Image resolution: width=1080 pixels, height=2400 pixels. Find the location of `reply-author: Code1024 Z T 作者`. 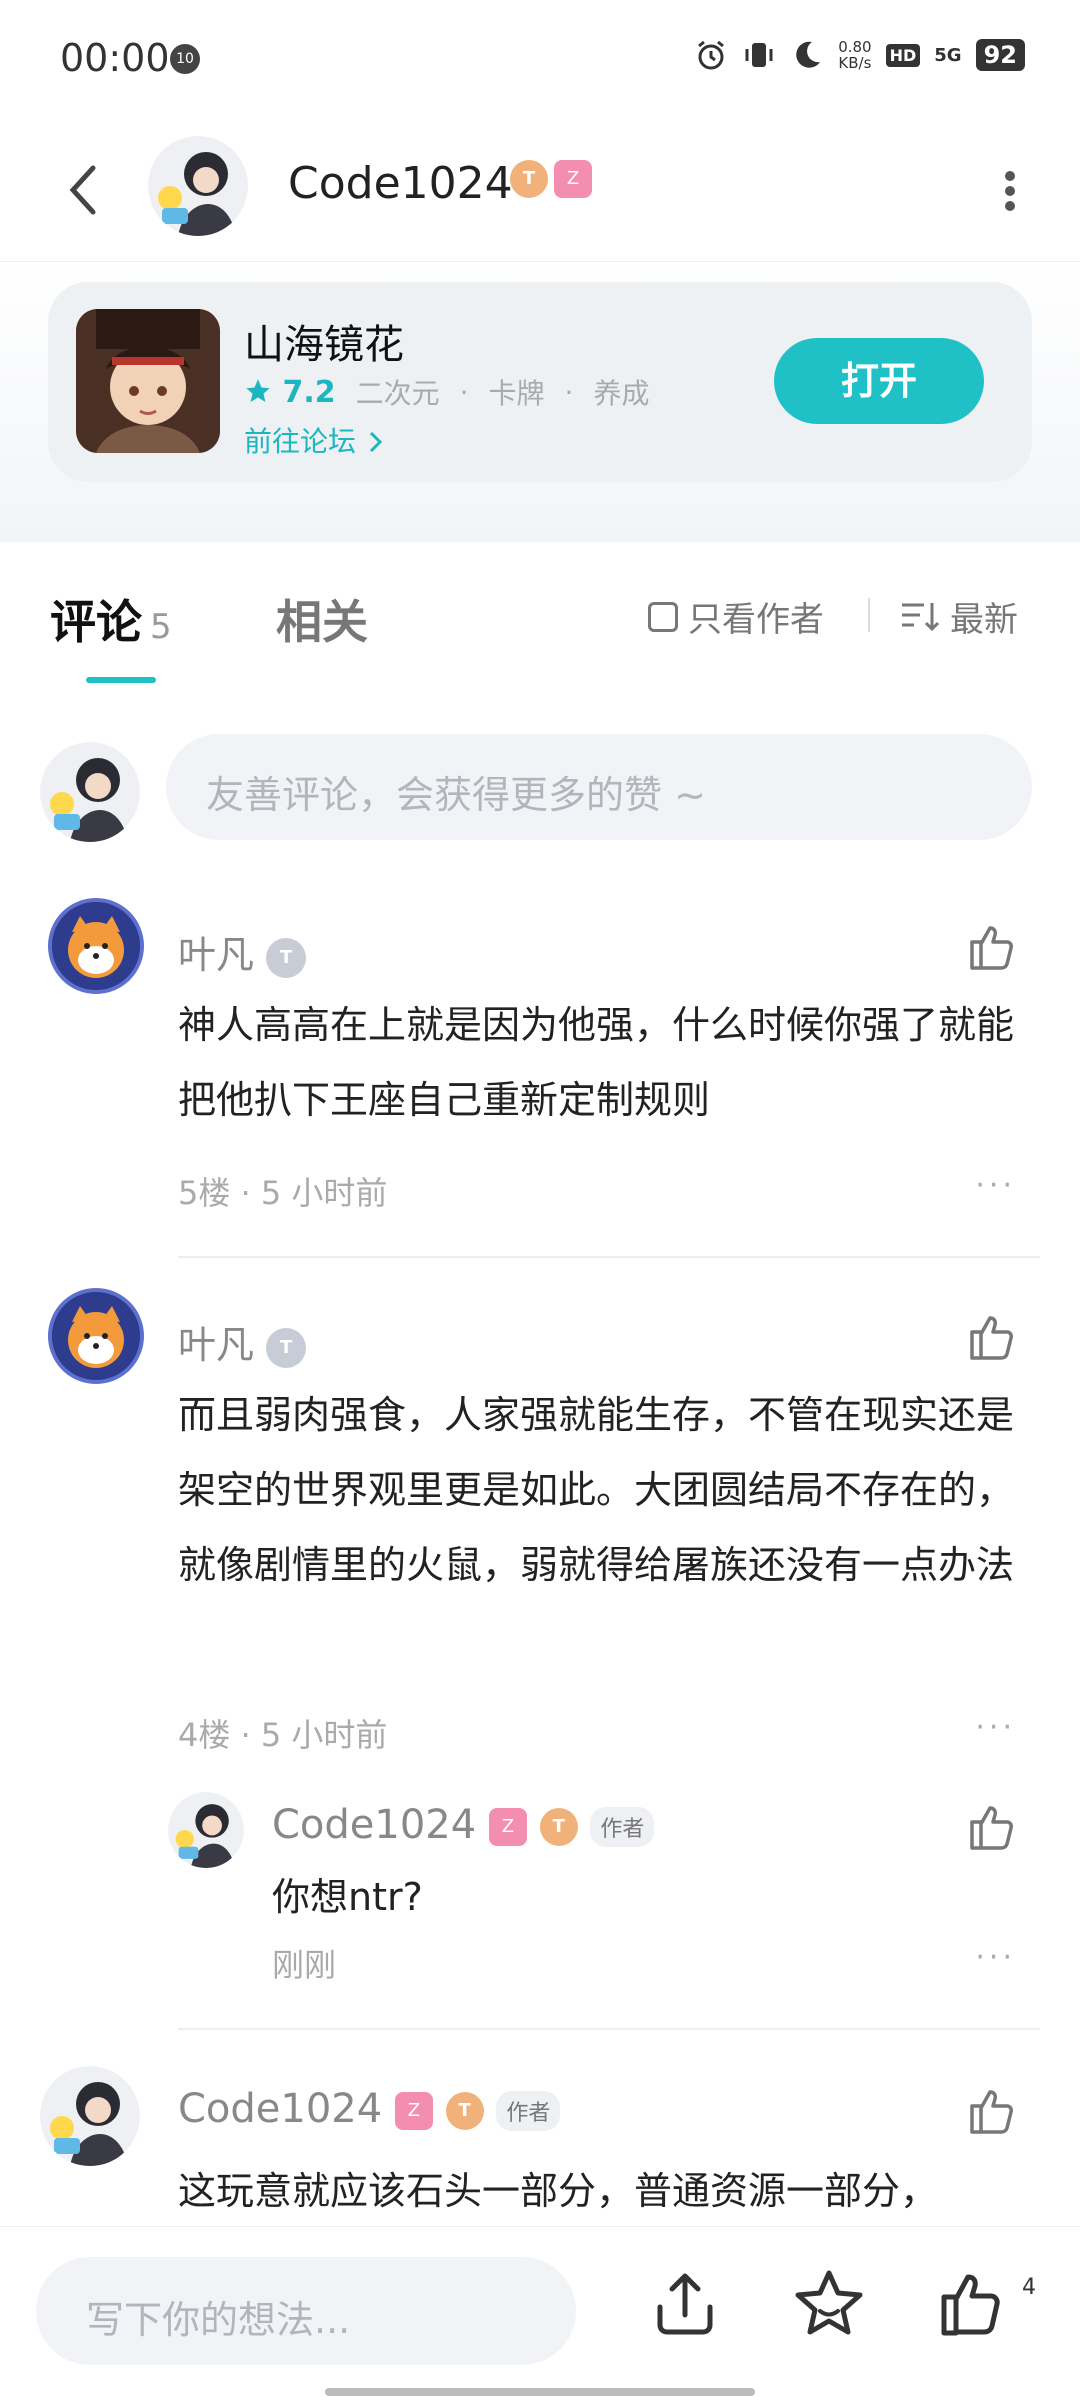

reply-author: Code1024 Z T 作者 is located at coordinates (463, 1825).